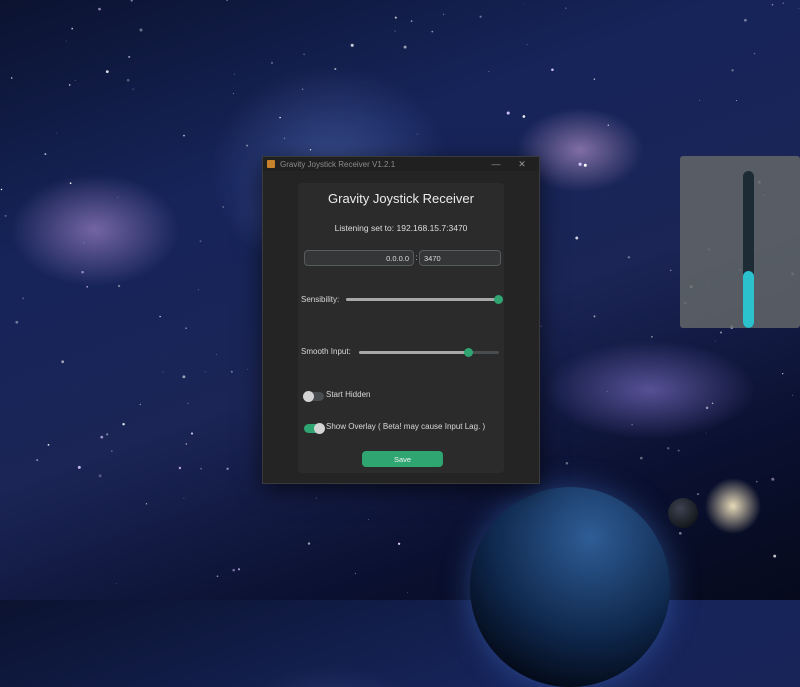 This screenshot has height=687, width=800. What do you see at coordinates (314, 428) in the screenshot?
I see `show-overlay-toggle` at bounding box center [314, 428].